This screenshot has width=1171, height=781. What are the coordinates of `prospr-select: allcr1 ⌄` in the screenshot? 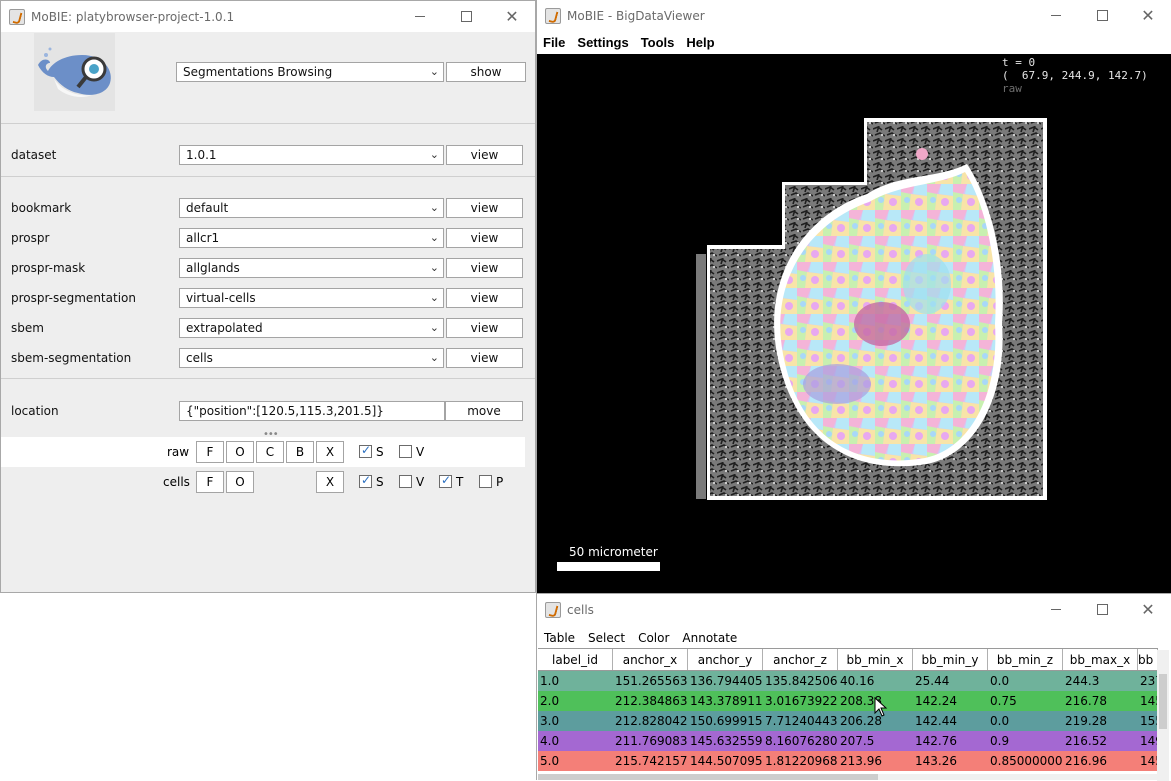 It's located at (311, 238).